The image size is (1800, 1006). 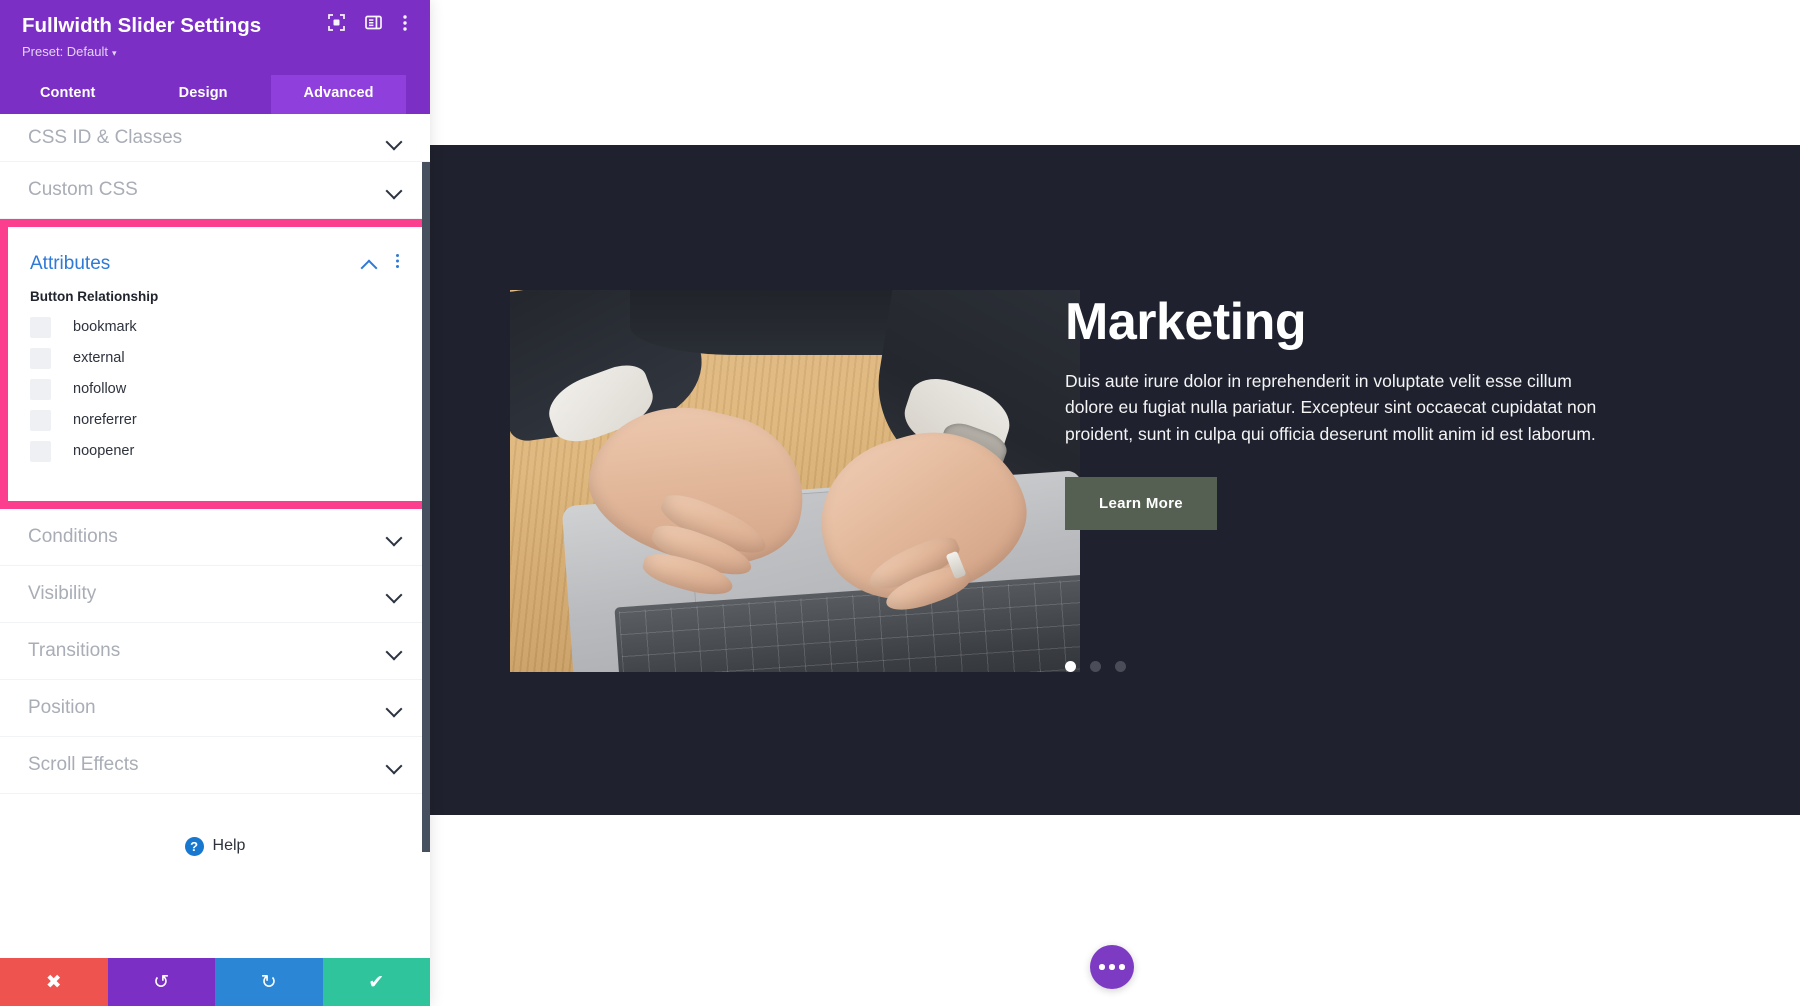 What do you see at coordinates (795, 481) in the screenshot?
I see `slide-image` at bounding box center [795, 481].